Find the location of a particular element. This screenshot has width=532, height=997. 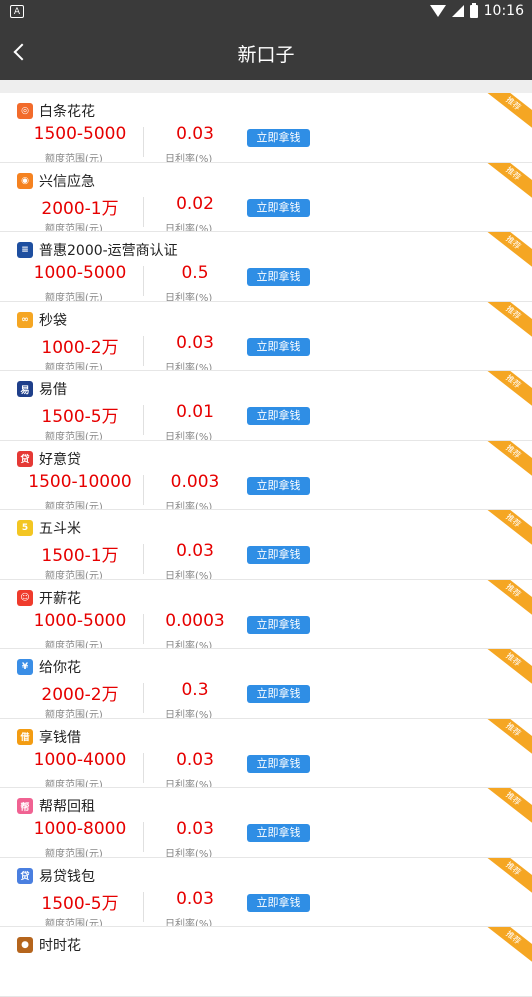

daily-rate: 0.5 is located at coordinates (195, 273).